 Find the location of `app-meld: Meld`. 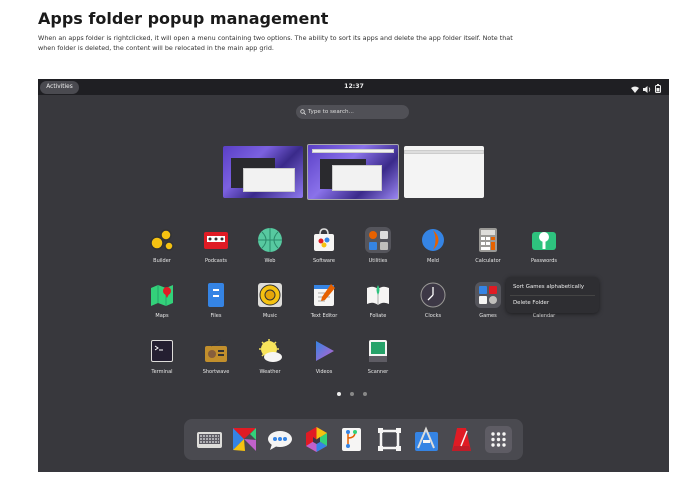

app-meld: Meld is located at coordinates (433, 246).